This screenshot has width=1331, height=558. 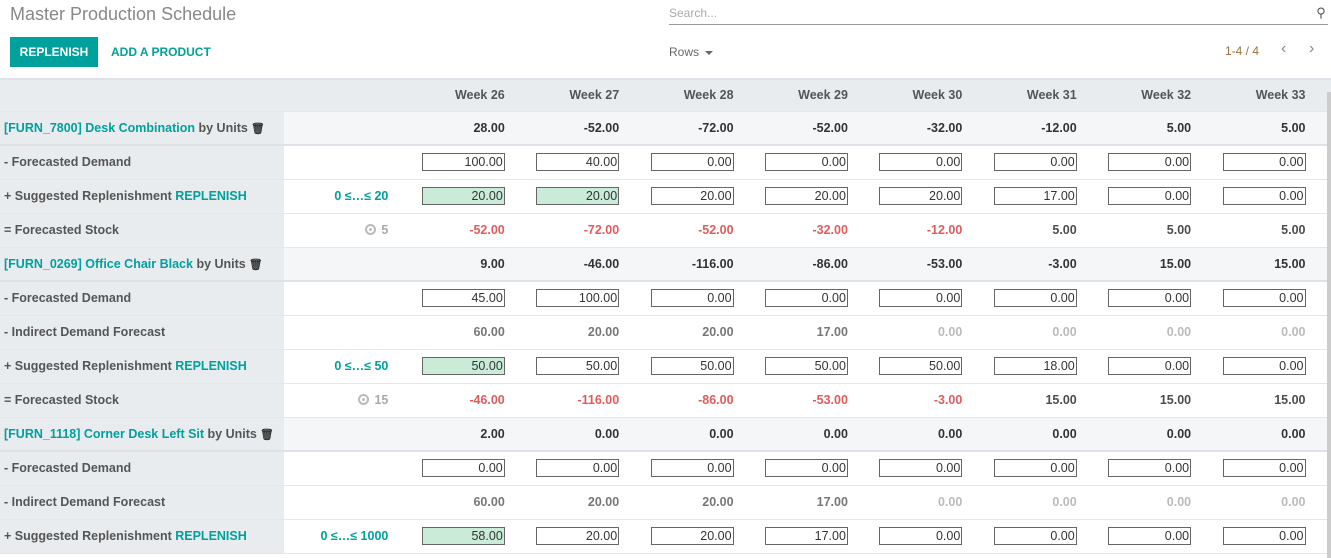 What do you see at coordinates (1035, 366) in the screenshot?
I see `replenishment-input: 18.00` at bounding box center [1035, 366].